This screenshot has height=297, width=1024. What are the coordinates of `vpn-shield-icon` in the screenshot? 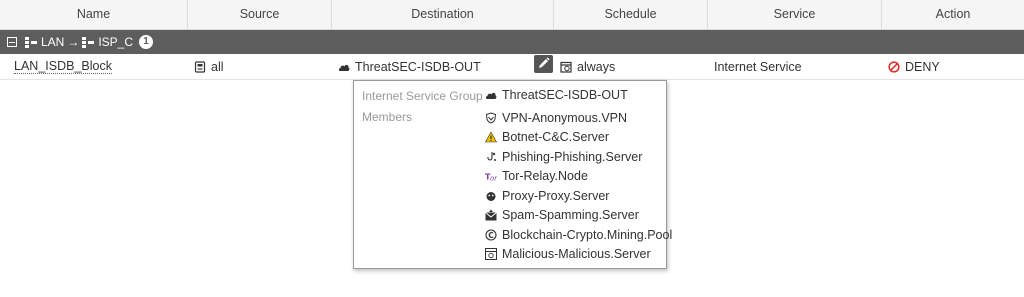 It's located at (491, 118).